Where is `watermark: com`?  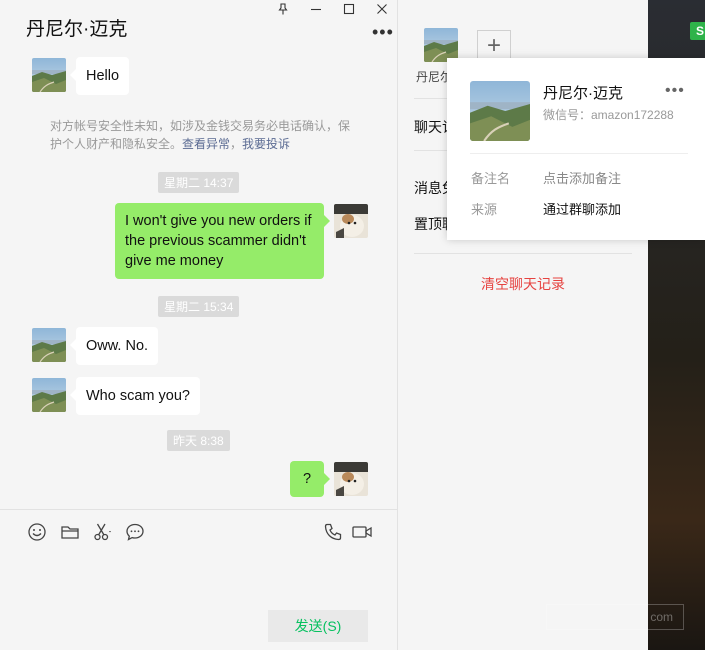 watermark: com is located at coordinates (615, 617).